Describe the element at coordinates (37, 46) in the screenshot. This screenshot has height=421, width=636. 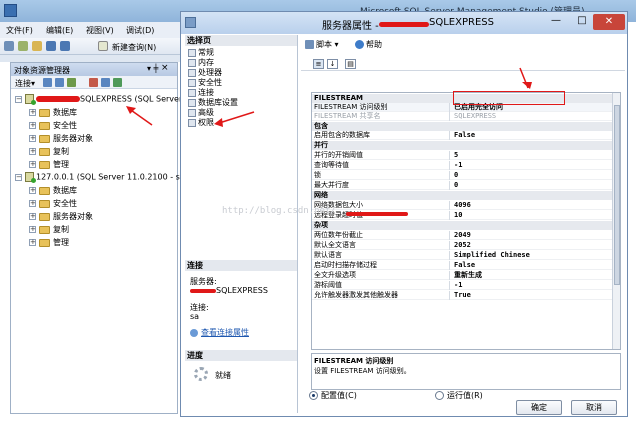
I see `open-folder-icon` at that location.